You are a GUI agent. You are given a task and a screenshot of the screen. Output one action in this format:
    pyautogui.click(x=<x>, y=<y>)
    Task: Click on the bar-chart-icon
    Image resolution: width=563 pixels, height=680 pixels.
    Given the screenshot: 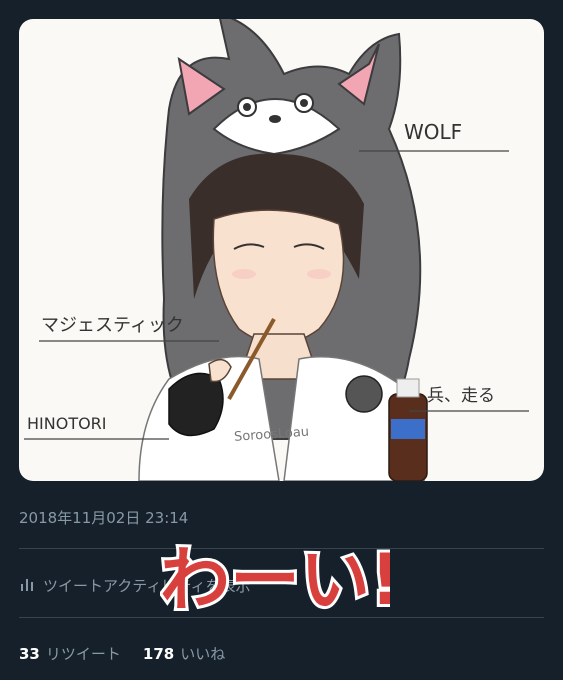 What is the action you would take?
    pyautogui.click(x=27, y=586)
    